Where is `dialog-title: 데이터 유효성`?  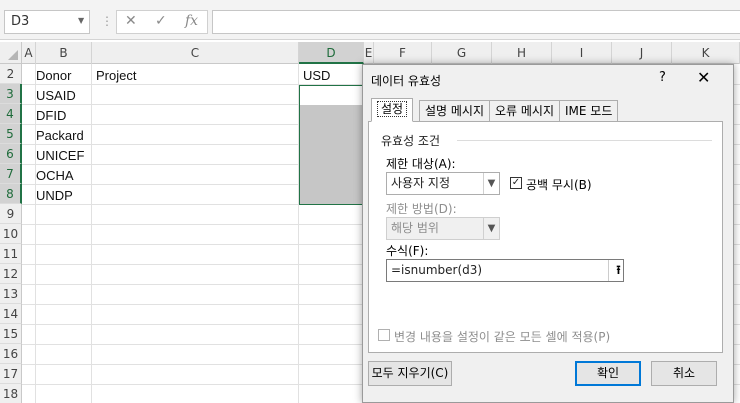
dialog-title: 데이터 유효성 is located at coordinates (406, 81).